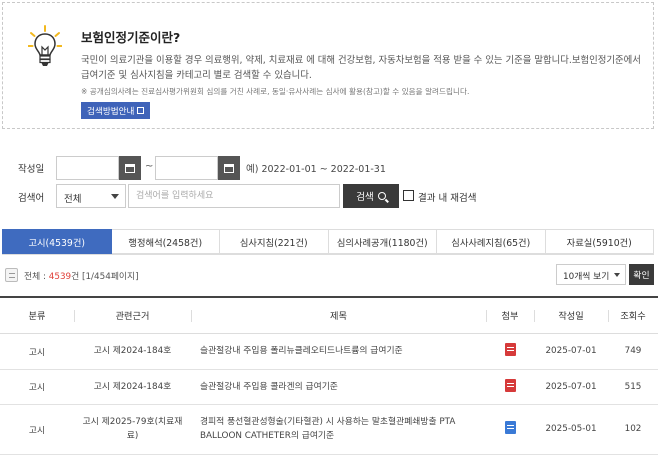  What do you see at coordinates (73, 199) in the screenshot?
I see `search-scope-value: 전체` at bounding box center [73, 199].